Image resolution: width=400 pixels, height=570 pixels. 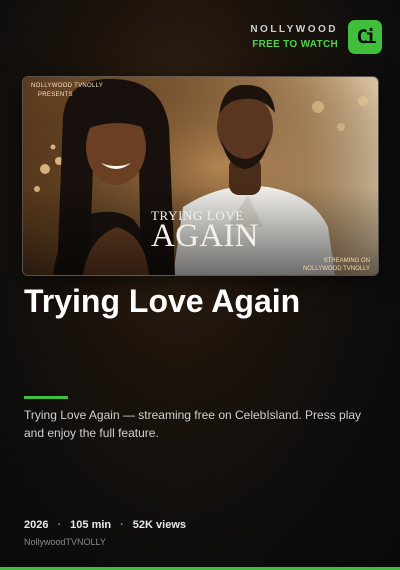 I want to click on poster-publisher-name: NOLLYWOOD TVNOLLY, so click(x=67, y=86).